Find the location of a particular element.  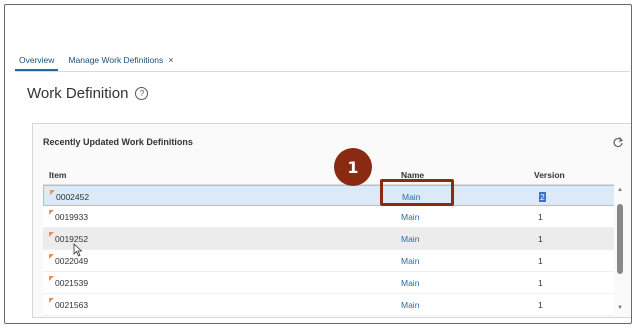

tab-overview: Overview is located at coordinates (37, 63).